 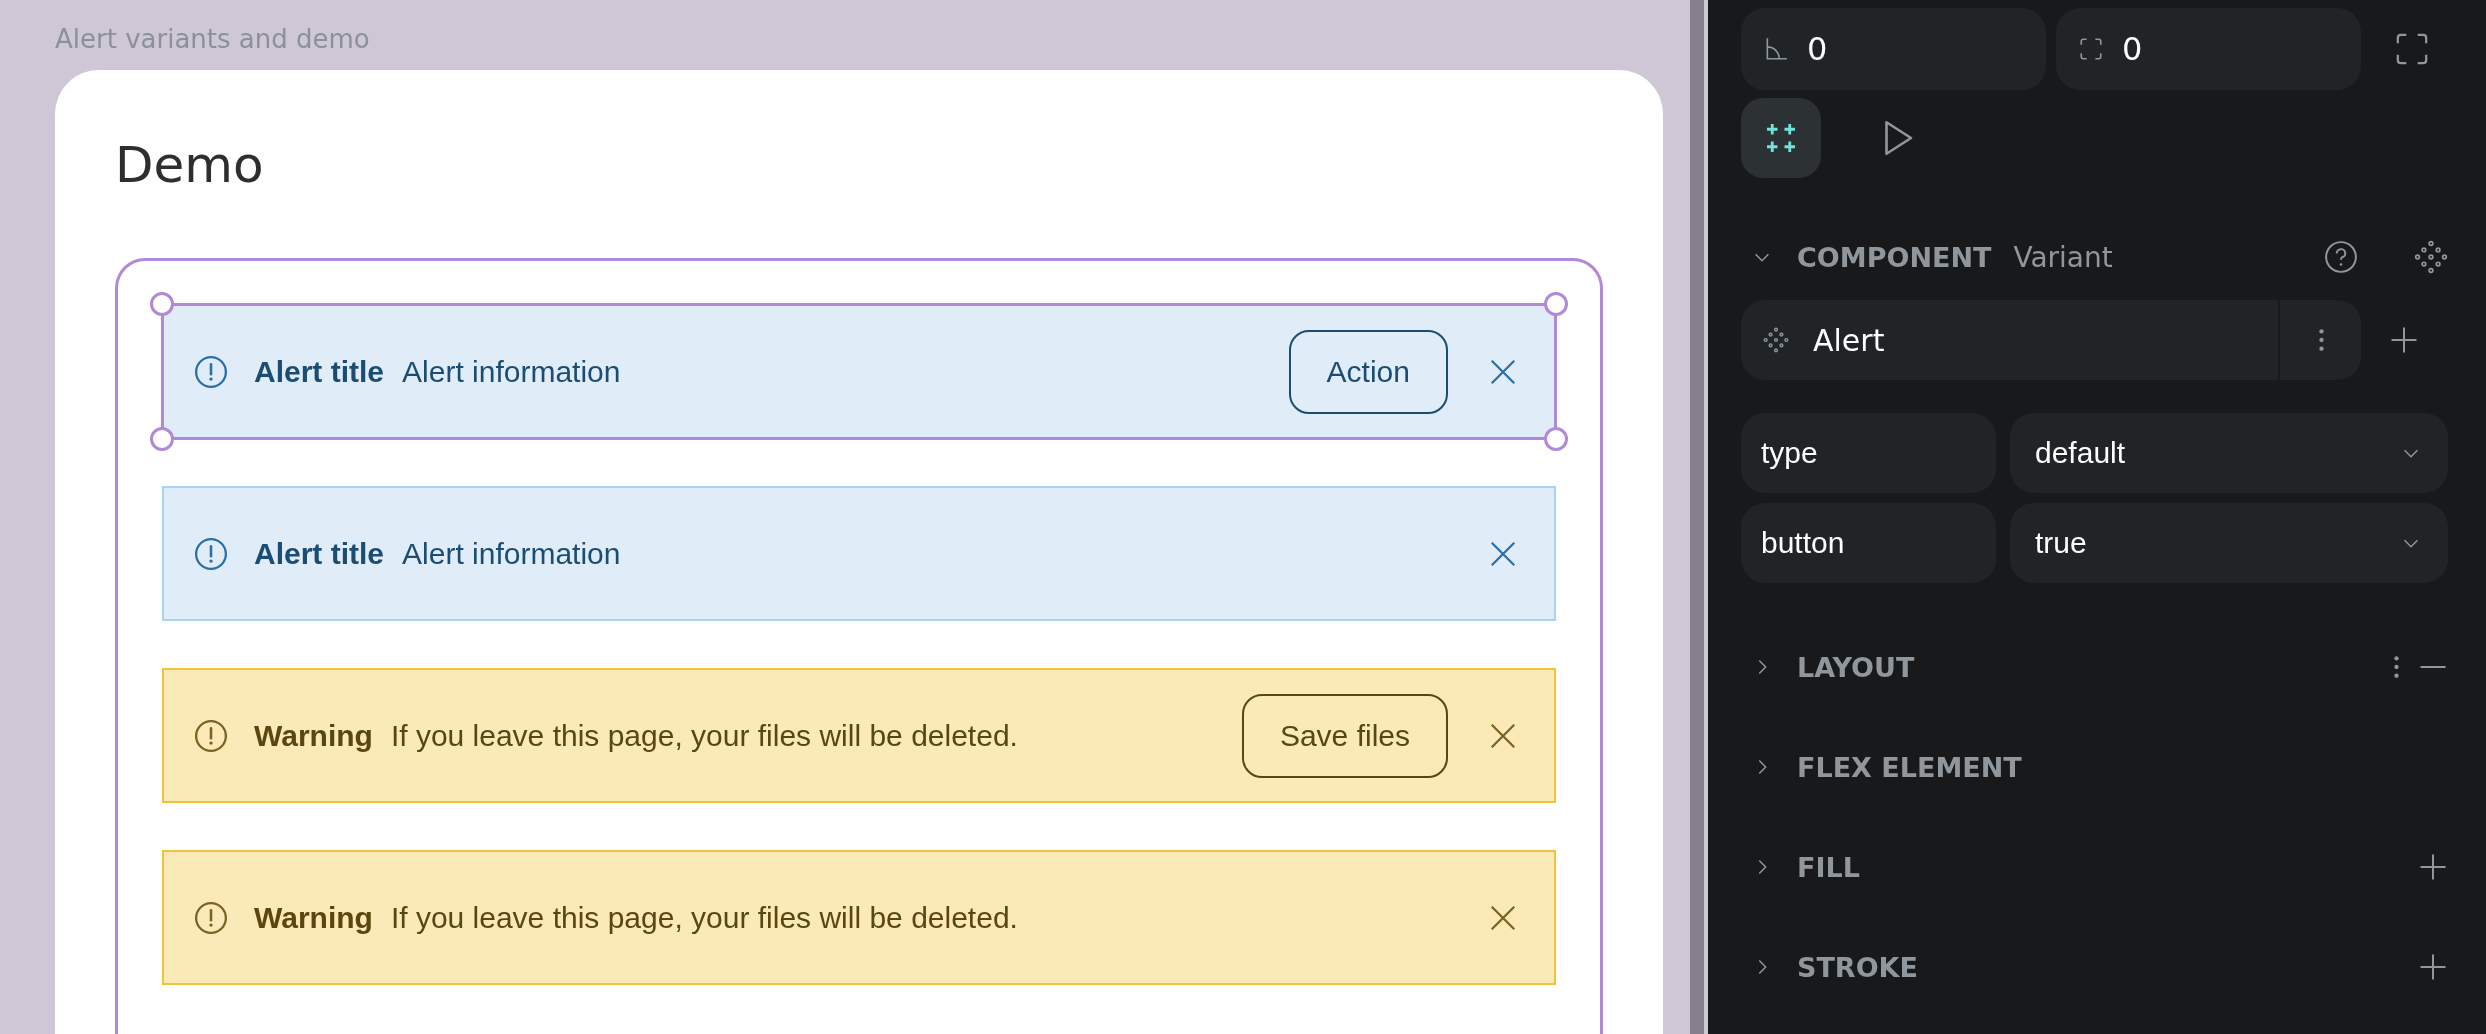 What do you see at coordinates (1857, 967) in the screenshot?
I see `section-title: STROKE` at bounding box center [1857, 967].